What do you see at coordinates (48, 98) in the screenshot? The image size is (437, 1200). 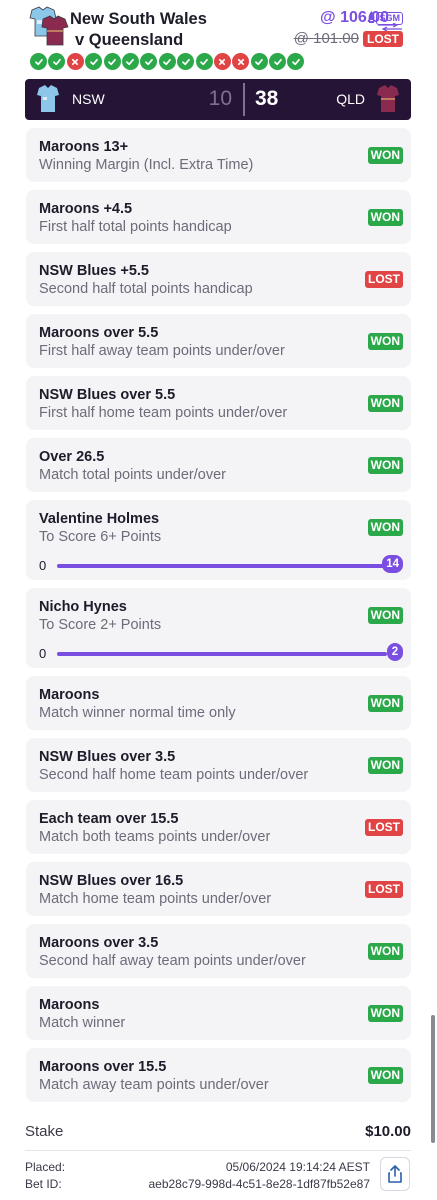 I see `nsw-jersey-icon` at bounding box center [48, 98].